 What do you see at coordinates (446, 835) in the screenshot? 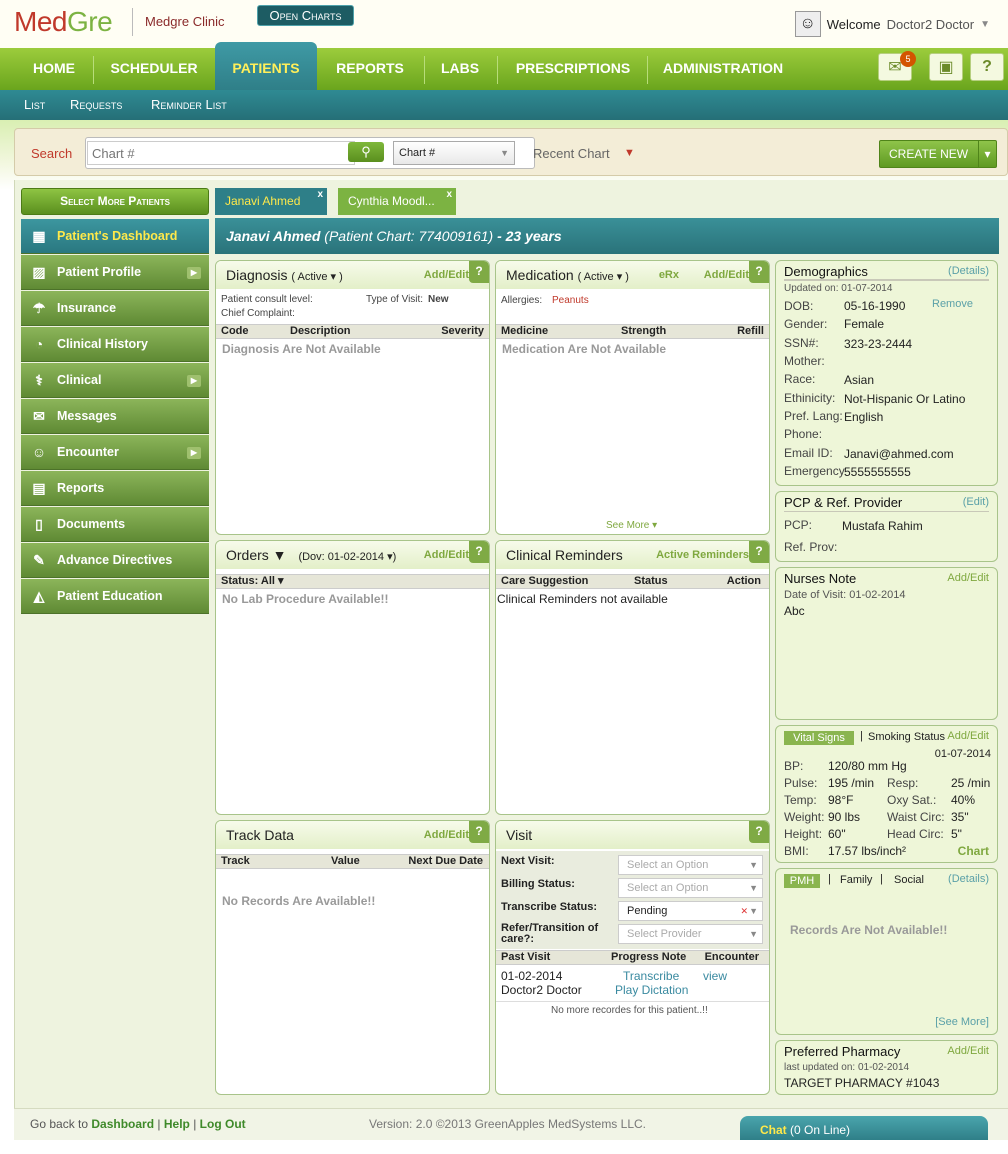
I see `track-add-edit-link: Add/Edit` at bounding box center [446, 835].